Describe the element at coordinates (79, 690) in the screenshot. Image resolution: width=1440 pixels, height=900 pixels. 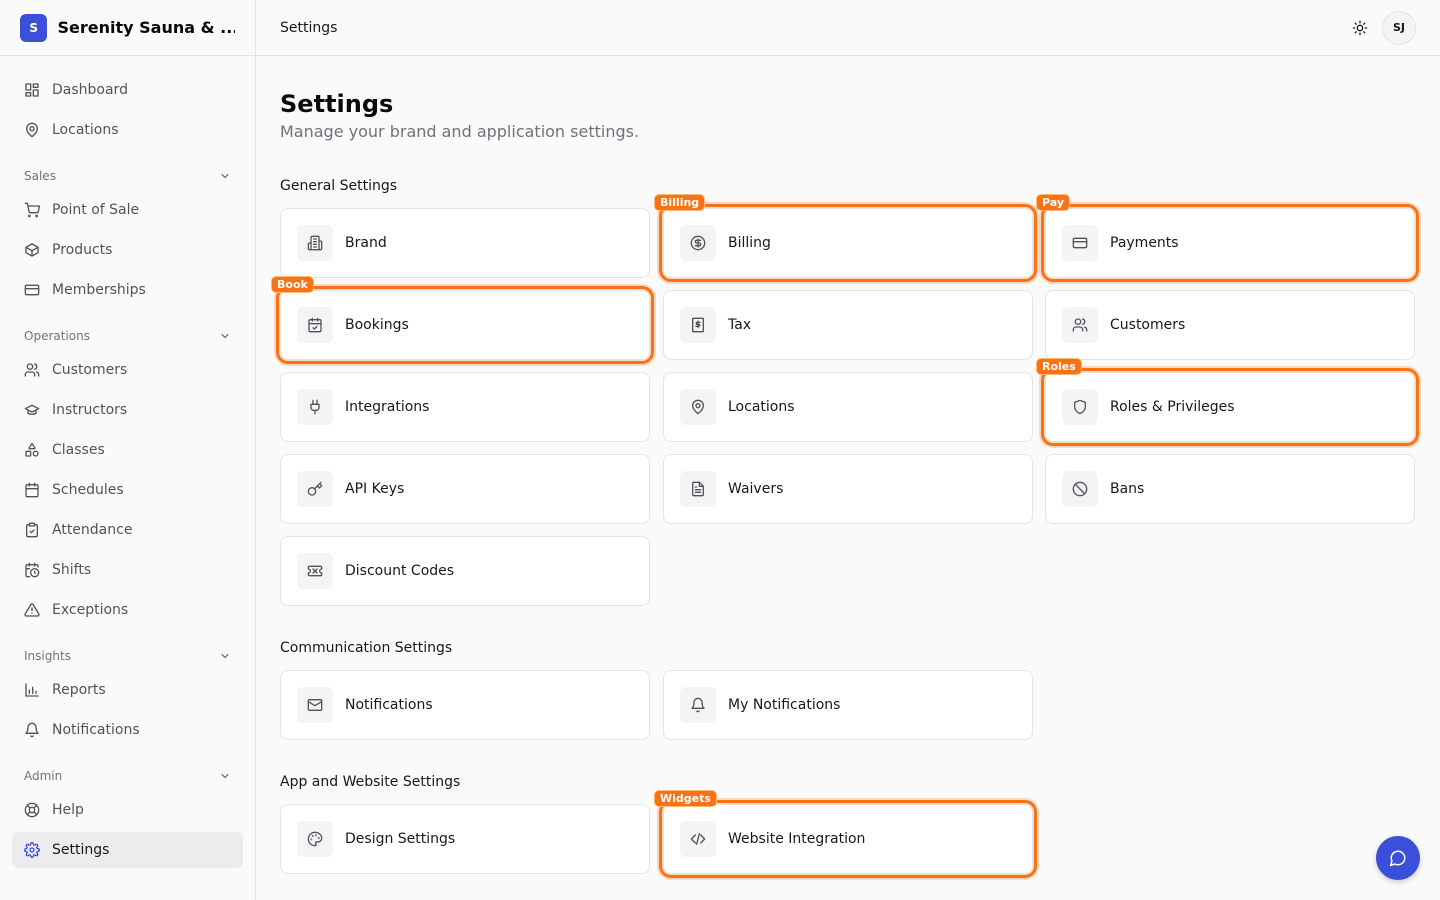
I see `sidebar-item-label: Reports` at that location.